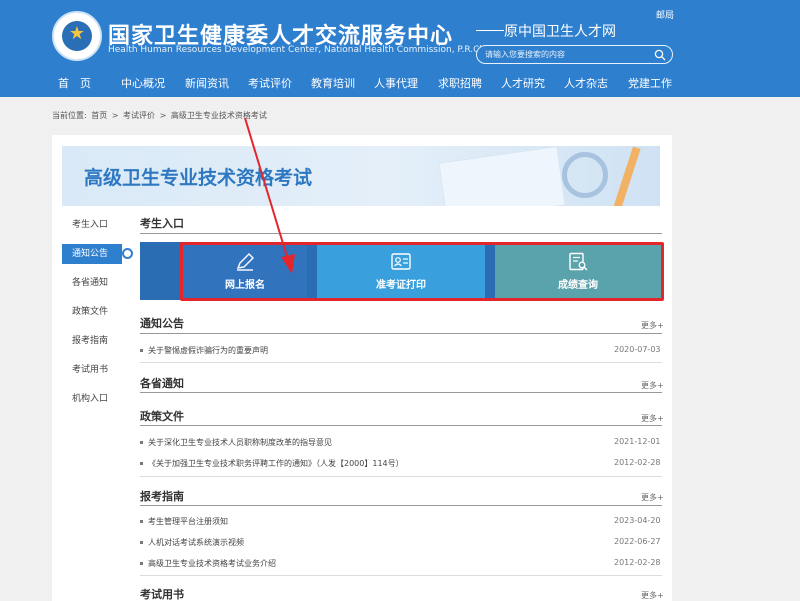 This screenshot has height=601, width=800. I want to click on policies-section-title: 政策文件, so click(162, 416).